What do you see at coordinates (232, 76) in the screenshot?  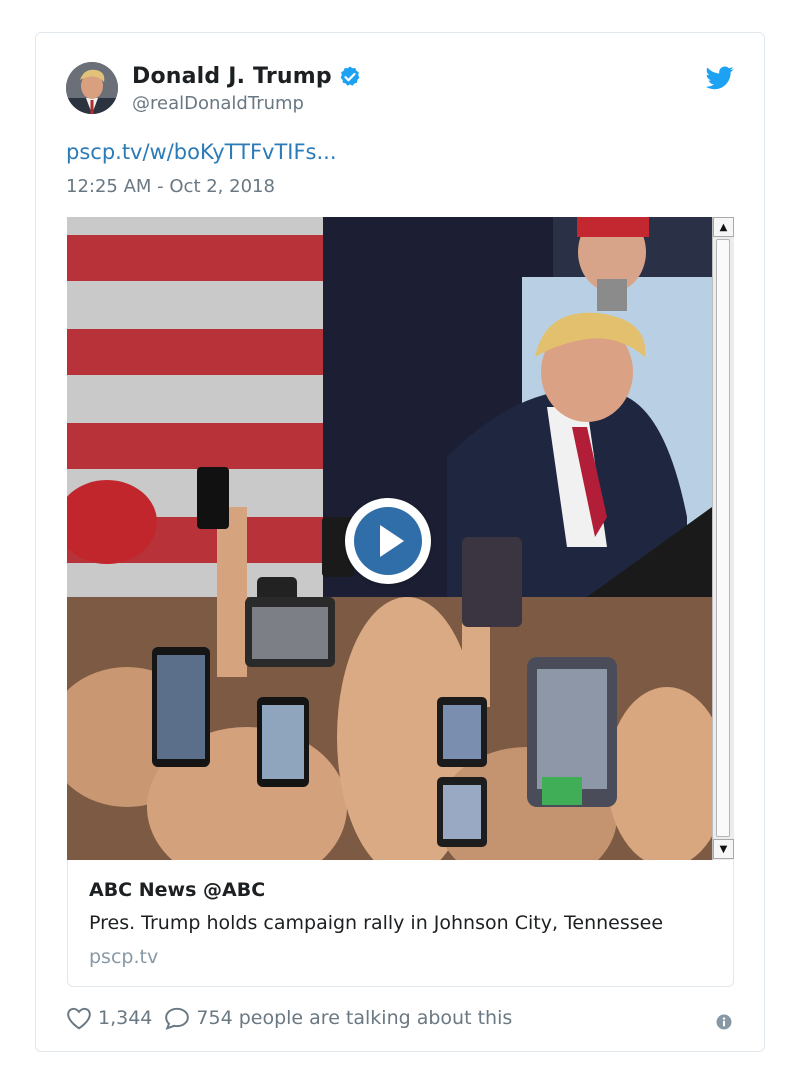 I see `display-name: Donald J. Trump` at bounding box center [232, 76].